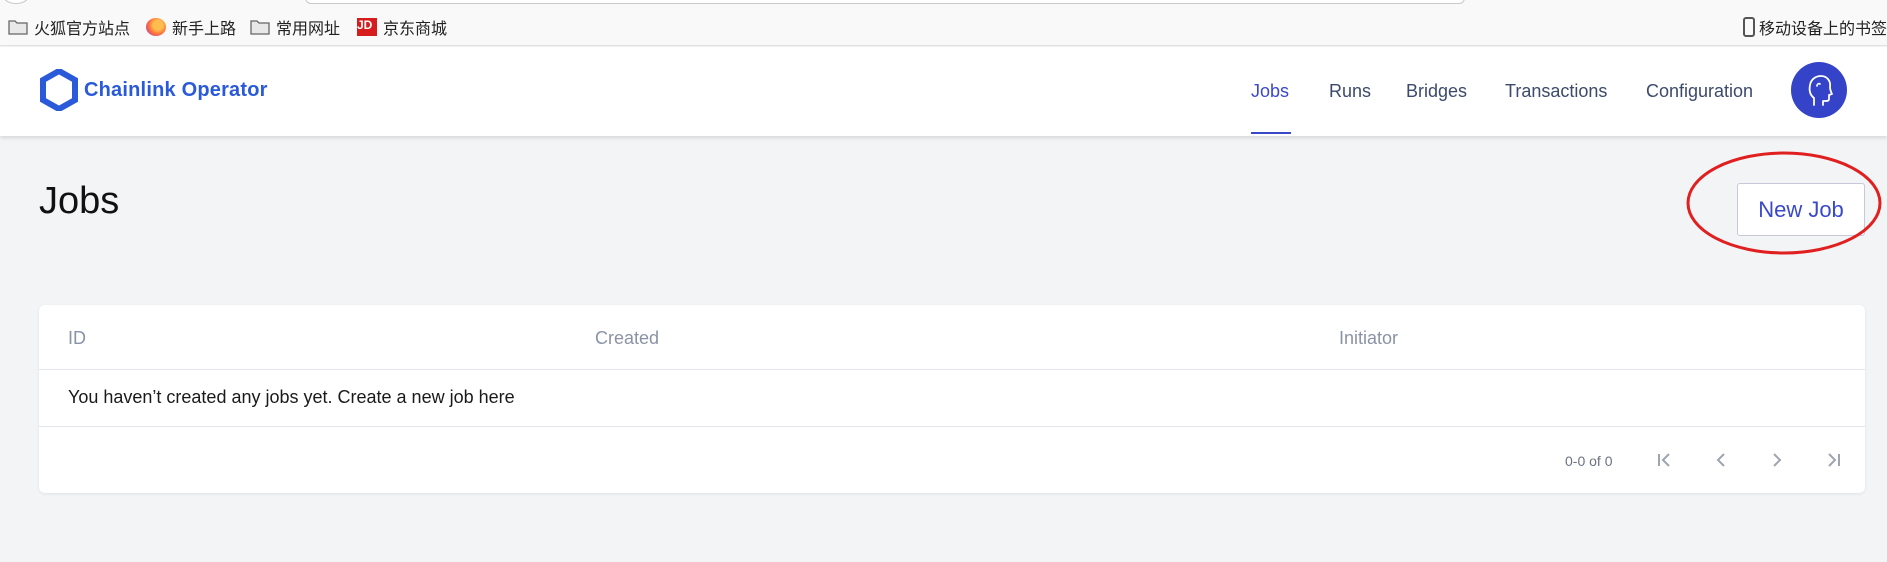 Image resolution: width=1887 pixels, height=562 pixels. I want to click on last-page-icon, so click(1834, 460).